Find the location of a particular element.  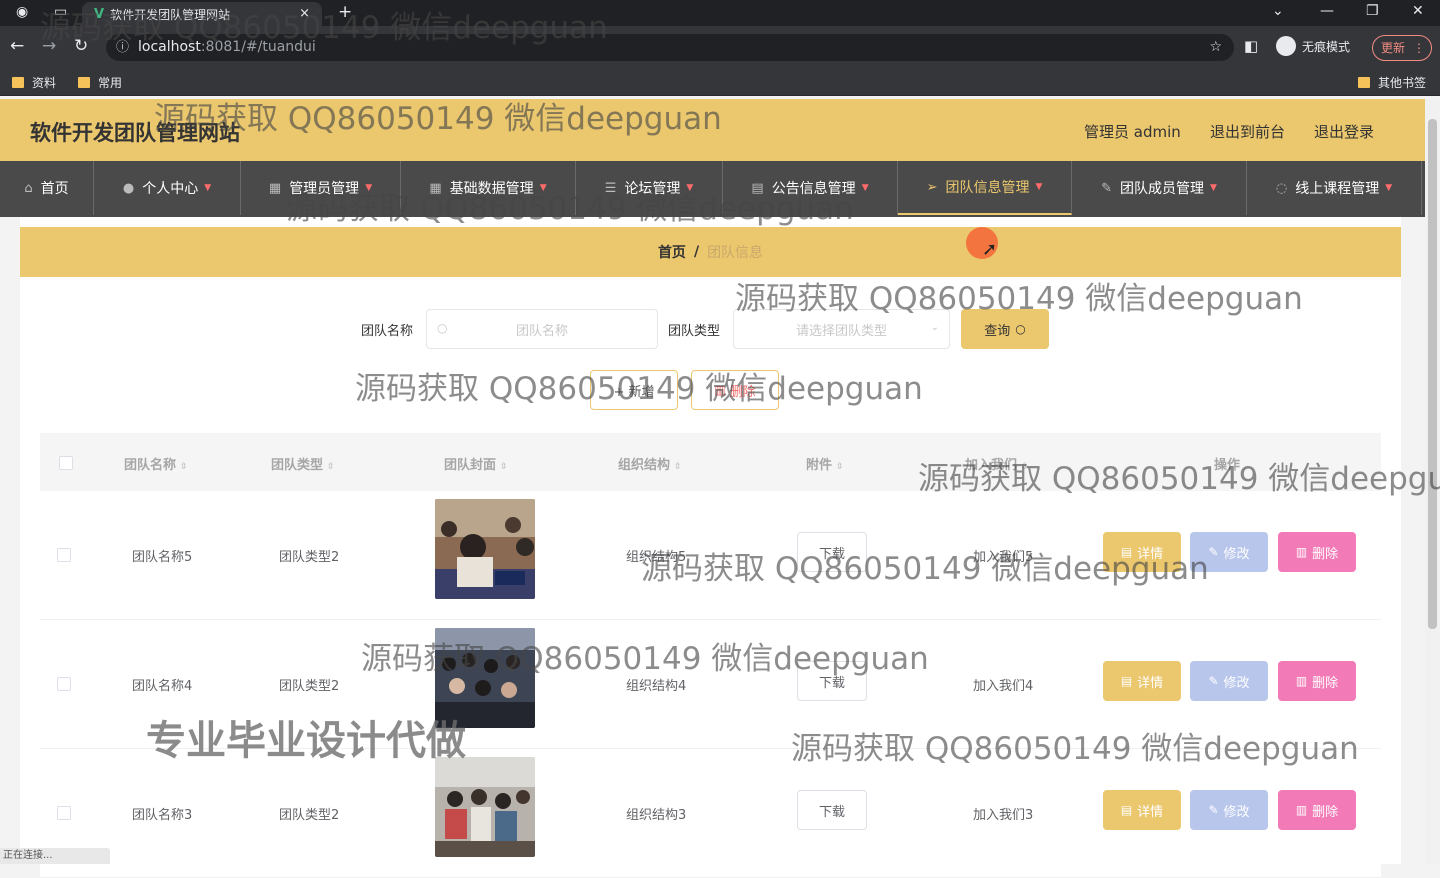

address-bar: ⓘ localhost:8081/#/tuandui ☆ is located at coordinates (670, 47).